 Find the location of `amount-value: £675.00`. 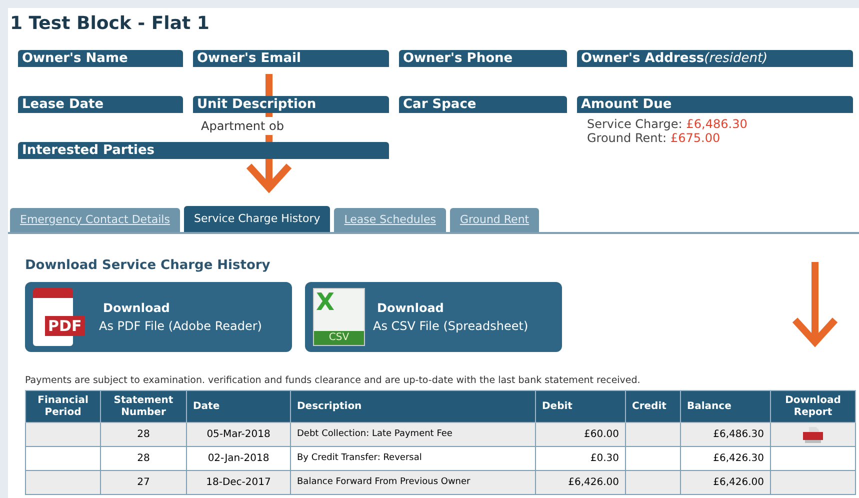

amount-value: £675.00 is located at coordinates (695, 138).